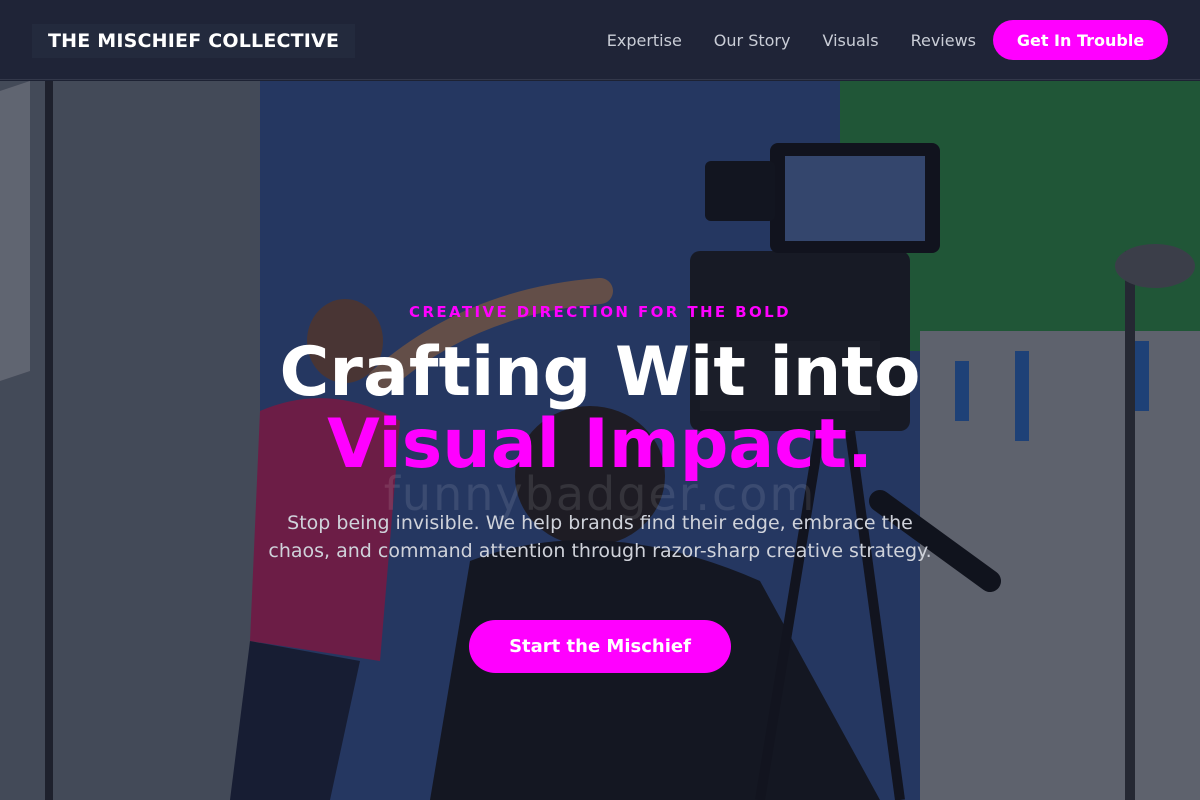  I want to click on nav-link-reviews: Reviews, so click(943, 40).